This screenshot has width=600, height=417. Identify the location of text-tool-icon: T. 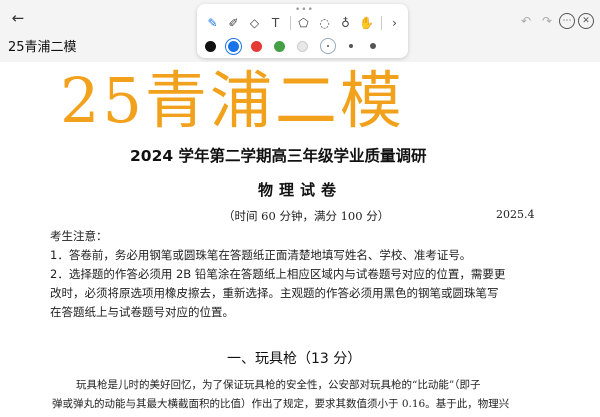
(275, 22).